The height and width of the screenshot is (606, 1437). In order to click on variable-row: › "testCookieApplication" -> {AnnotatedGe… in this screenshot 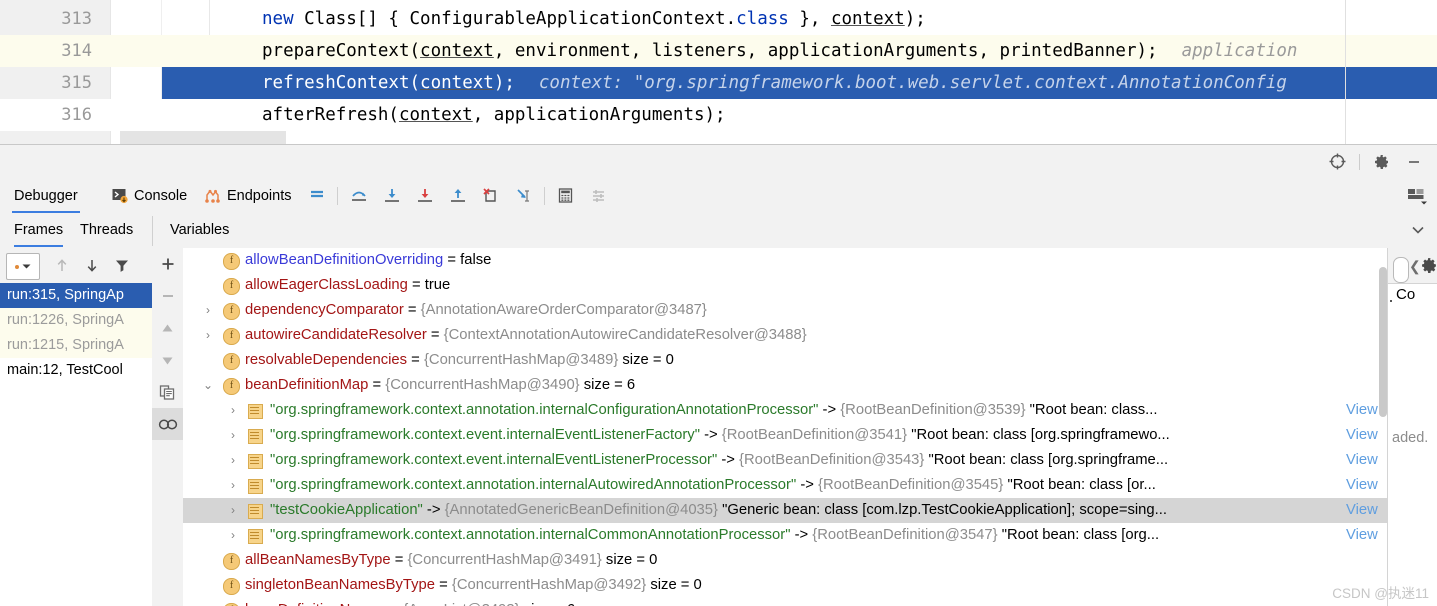, I will do `click(785, 510)`.